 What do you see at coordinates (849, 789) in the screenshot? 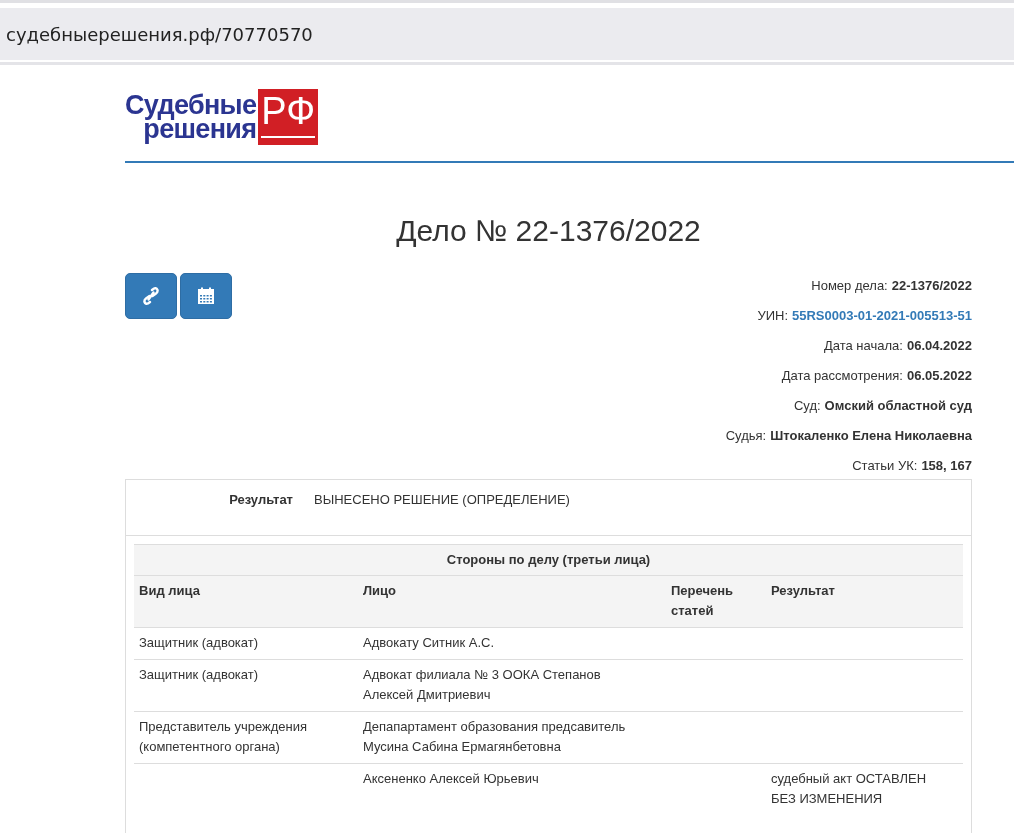
I see `table-cell-text: судебный акт ОСТАВЛЕН БЕЗ ИЗМЕНЕНИЯ` at bounding box center [849, 789].